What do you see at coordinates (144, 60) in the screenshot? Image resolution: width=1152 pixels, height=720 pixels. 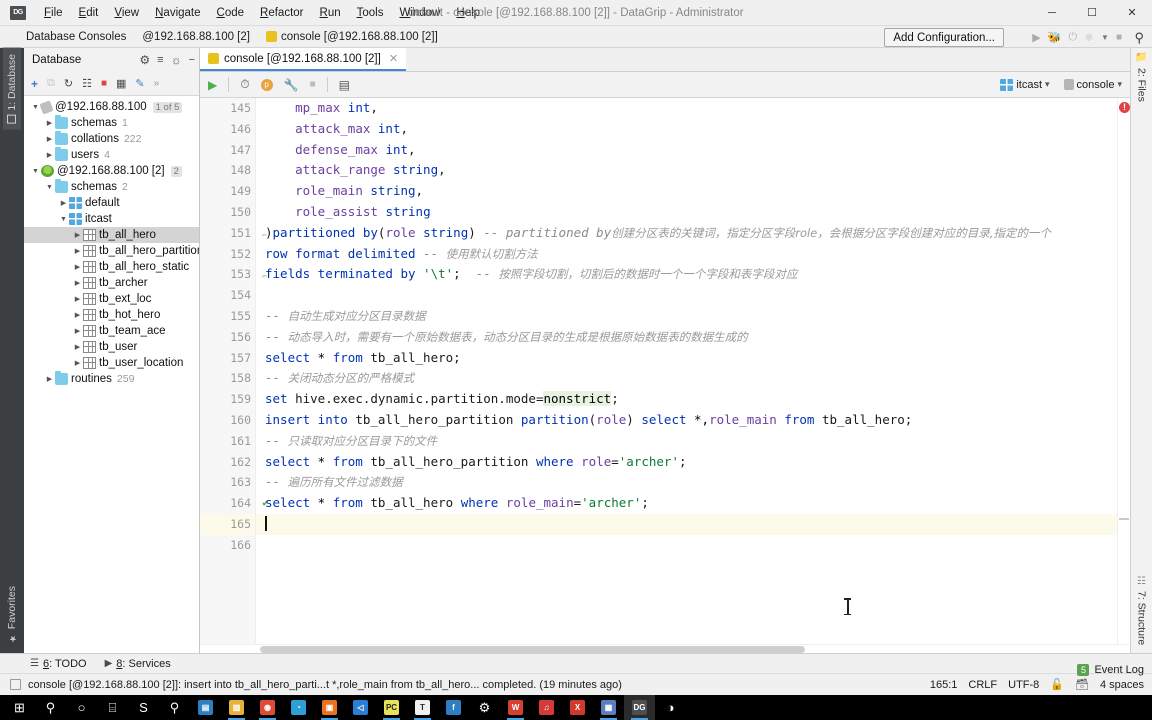 I see `sync-icon: ⚙` at bounding box center [144, 60].